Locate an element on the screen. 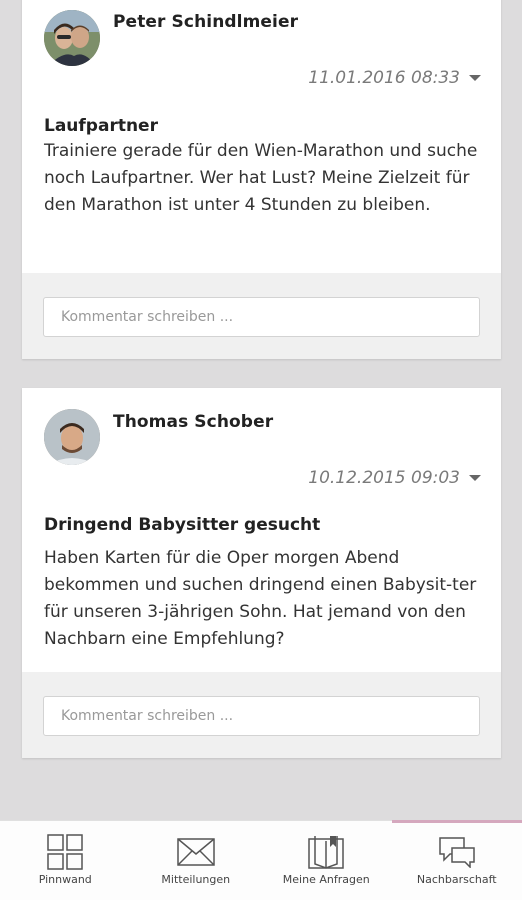  post-meta: 10.12.2015 09:03 is located at coordinates (394, 478).